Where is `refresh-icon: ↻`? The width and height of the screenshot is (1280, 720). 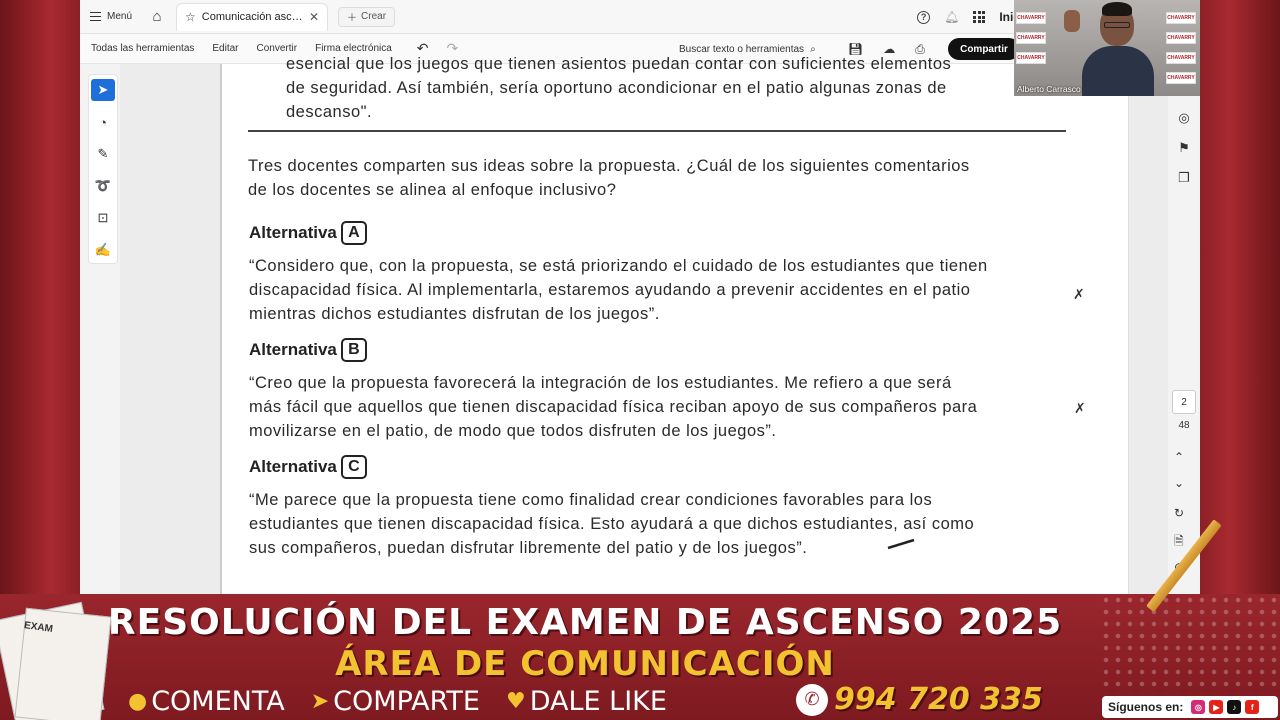
refresh-icon: ↻ is located at coordinates (1179, 513).